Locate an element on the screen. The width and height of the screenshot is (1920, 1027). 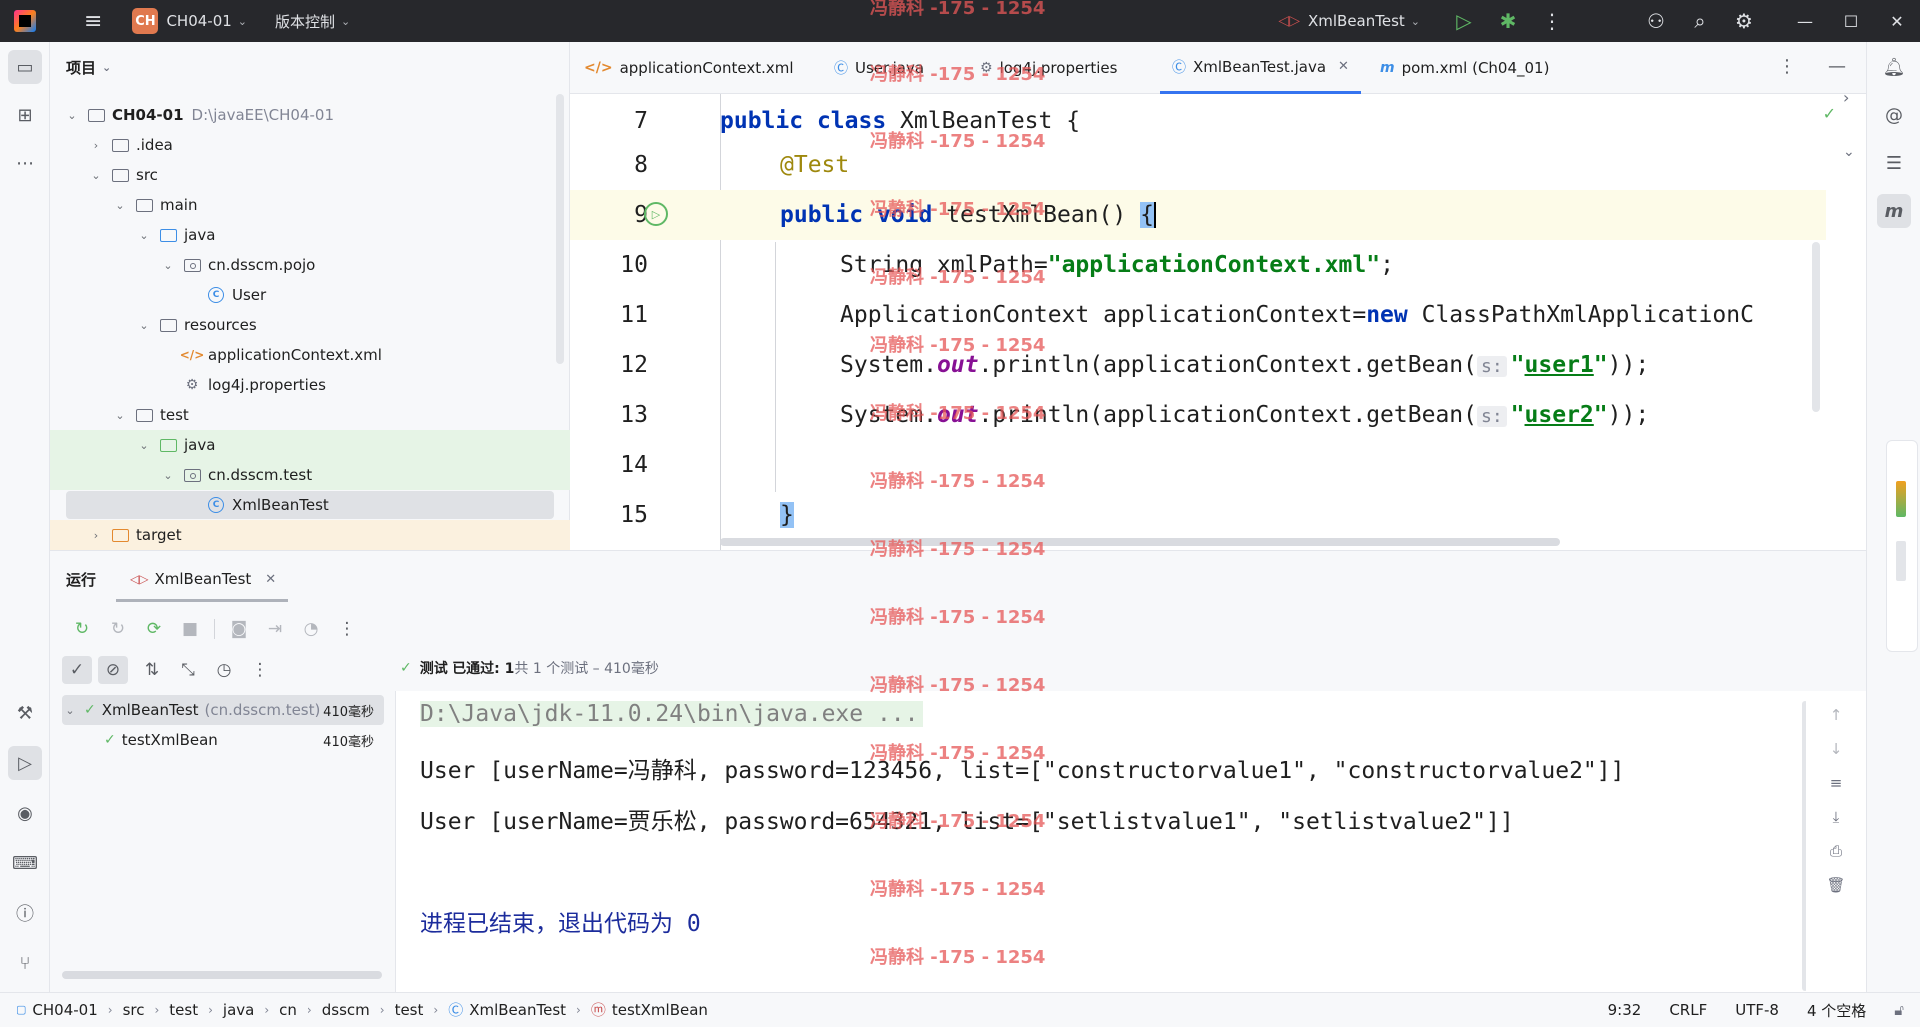
editor-horizontal-scrollbar is located at coordinates (1140, 542).